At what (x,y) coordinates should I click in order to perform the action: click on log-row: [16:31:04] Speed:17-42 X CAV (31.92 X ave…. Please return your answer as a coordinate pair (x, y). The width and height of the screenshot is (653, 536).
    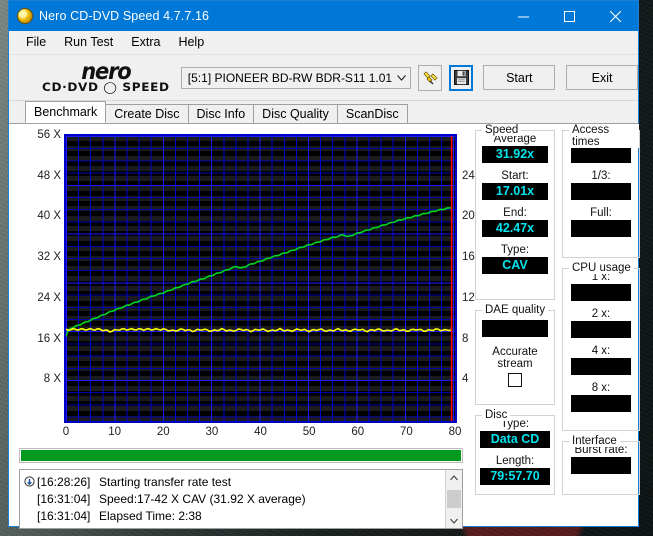
    Looking at the image, I should click on (233, 498).